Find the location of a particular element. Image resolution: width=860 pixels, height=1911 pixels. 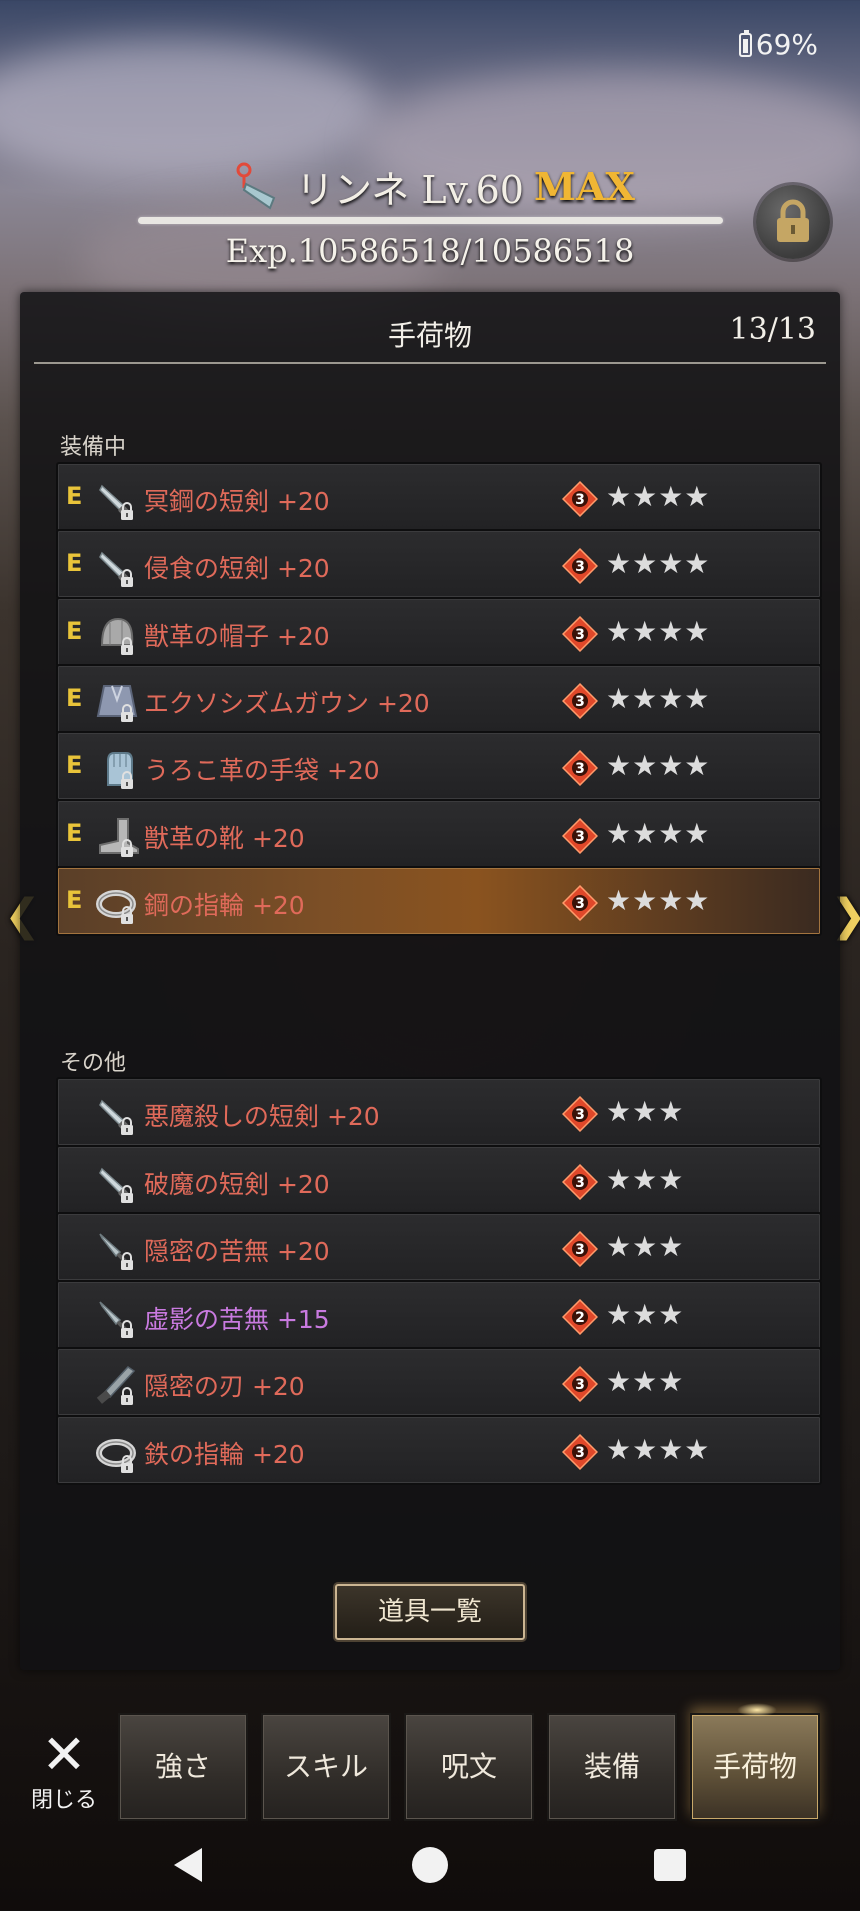

close-icon: ✕ is located at coordinates (64, 1754).